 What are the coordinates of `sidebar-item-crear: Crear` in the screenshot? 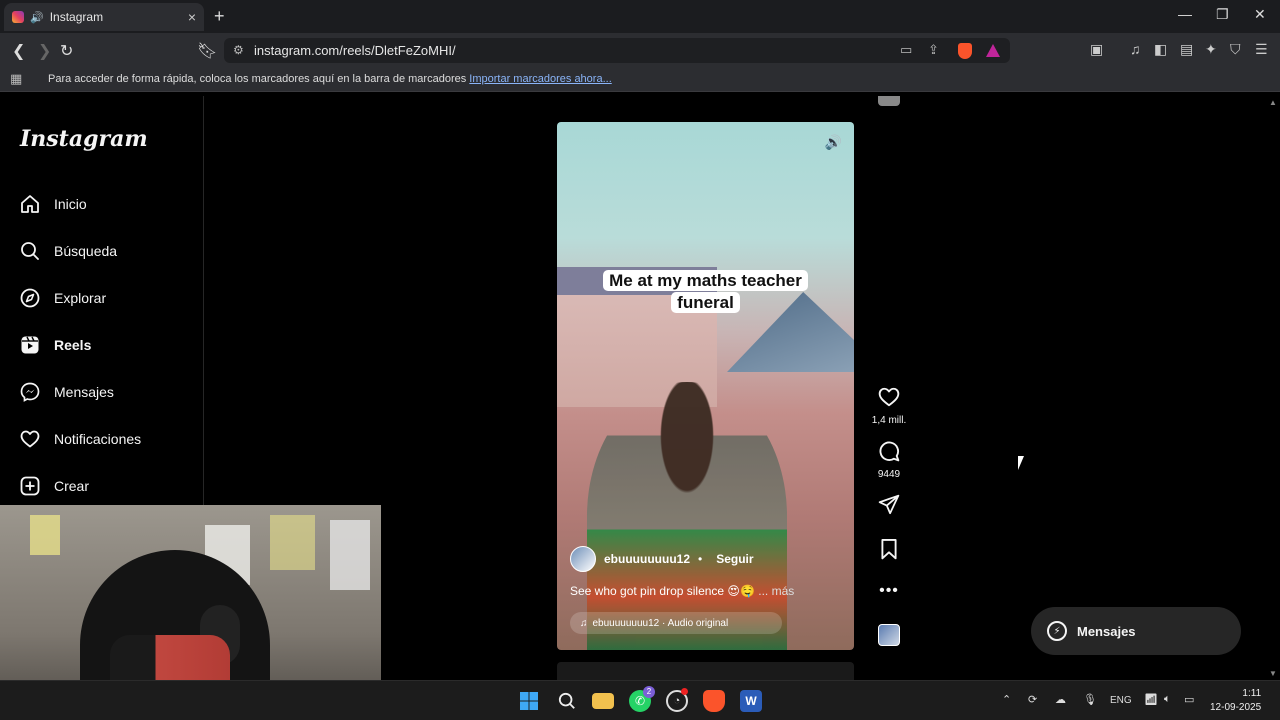 It's located at (54, 486).